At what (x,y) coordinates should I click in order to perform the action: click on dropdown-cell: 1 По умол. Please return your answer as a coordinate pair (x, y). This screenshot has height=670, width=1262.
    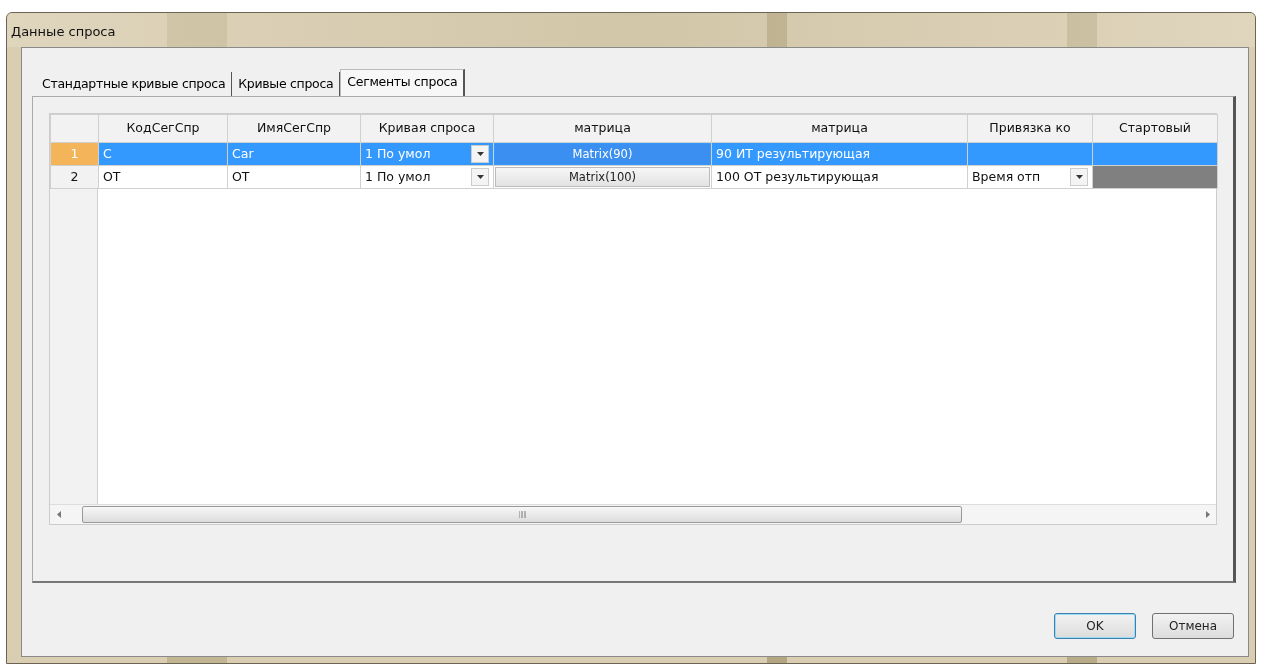
    Looking at the image, I should click on (427, 177).